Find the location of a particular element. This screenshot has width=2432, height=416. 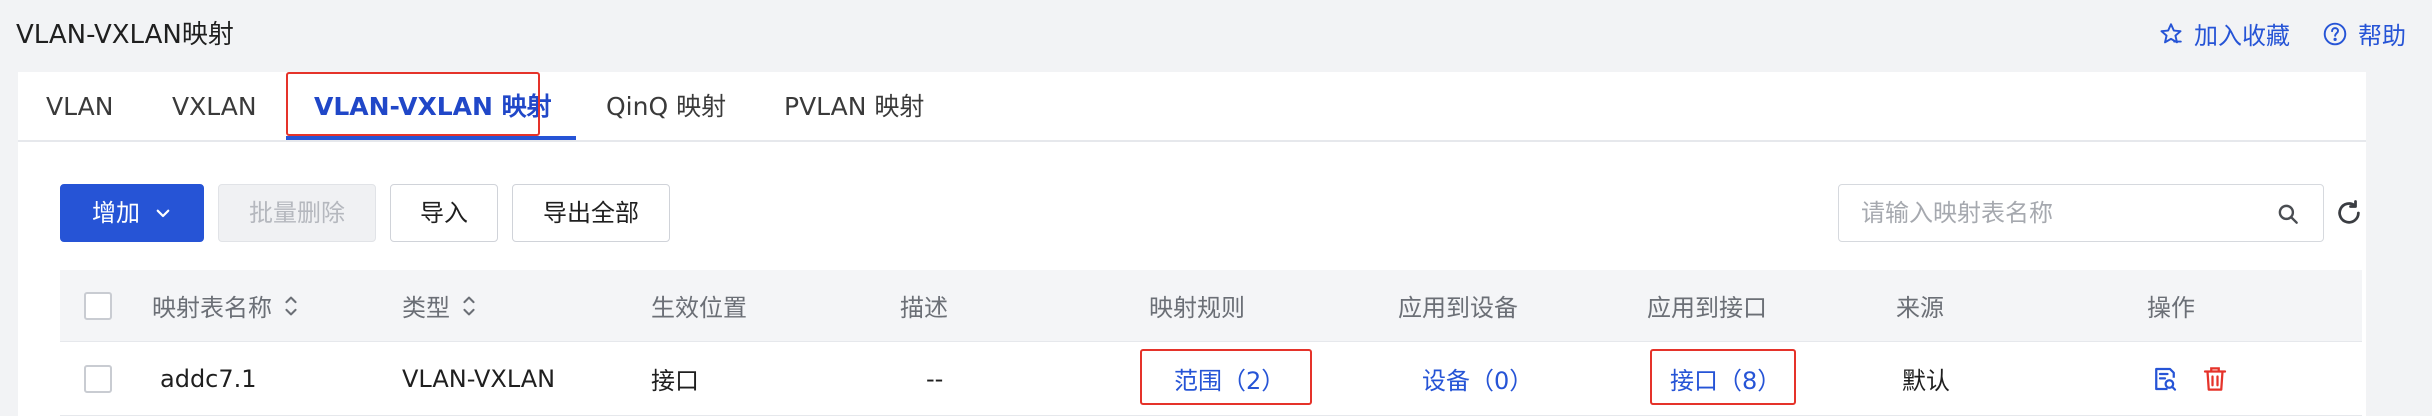

import-button: 导入 is located at coordinates (444, 213).